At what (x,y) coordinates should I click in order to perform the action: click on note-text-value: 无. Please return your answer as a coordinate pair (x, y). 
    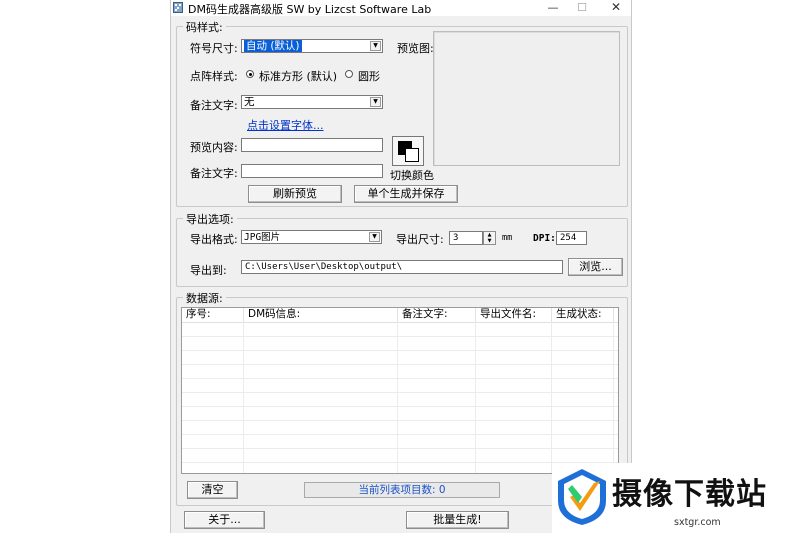
    Looking at the image, I should click on (249, 102).